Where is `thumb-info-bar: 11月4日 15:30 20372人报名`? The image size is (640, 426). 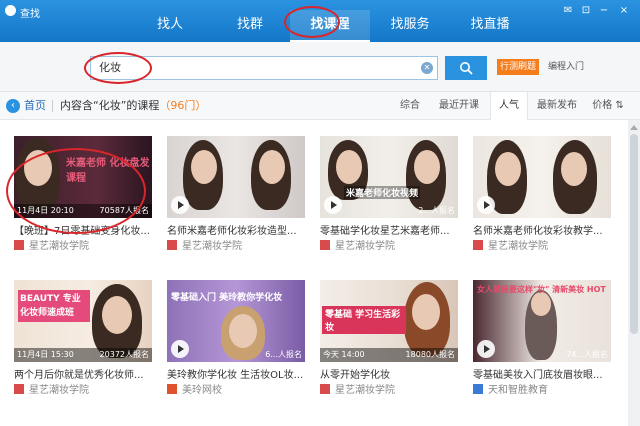
thumb-info-bar: 11月4日 15:30 20372人报名 is located at coordinates (83, 355).